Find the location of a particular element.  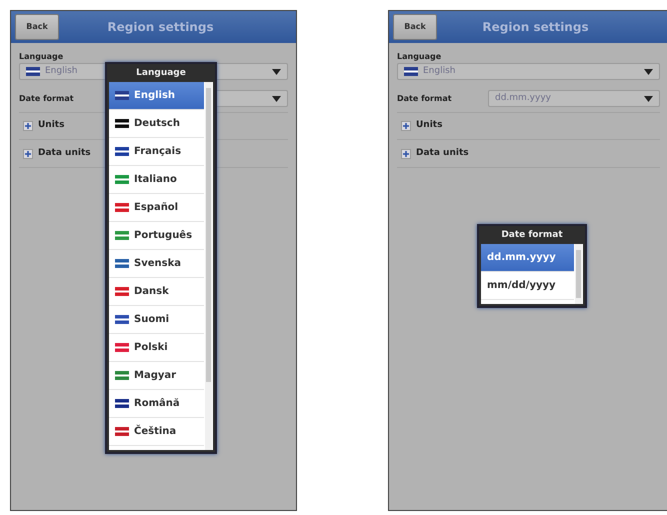

option-item: Italiano is located at coordinates (156, 180).